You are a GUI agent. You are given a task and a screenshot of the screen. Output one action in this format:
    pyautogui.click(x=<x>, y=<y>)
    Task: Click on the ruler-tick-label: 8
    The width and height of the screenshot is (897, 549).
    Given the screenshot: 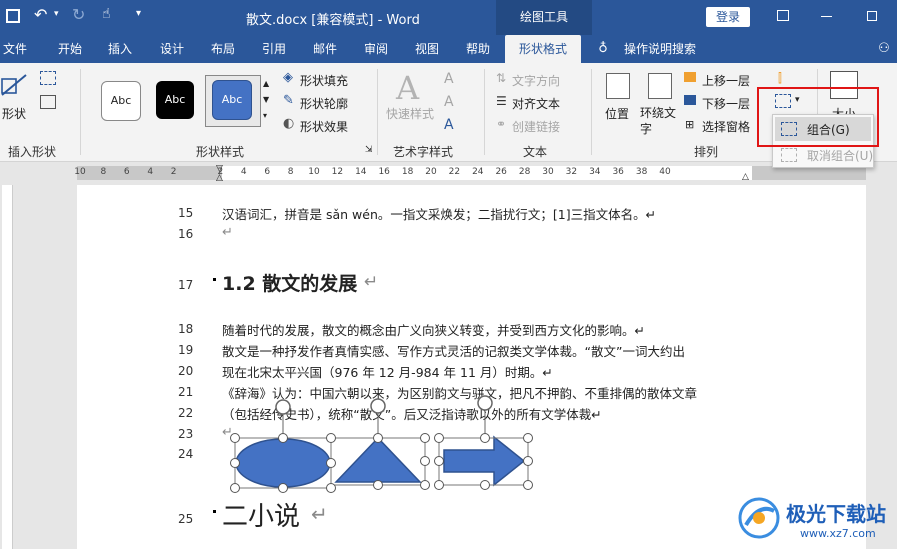 What is the action you would take?
    pyautogui.click(x=290, y=172)
    